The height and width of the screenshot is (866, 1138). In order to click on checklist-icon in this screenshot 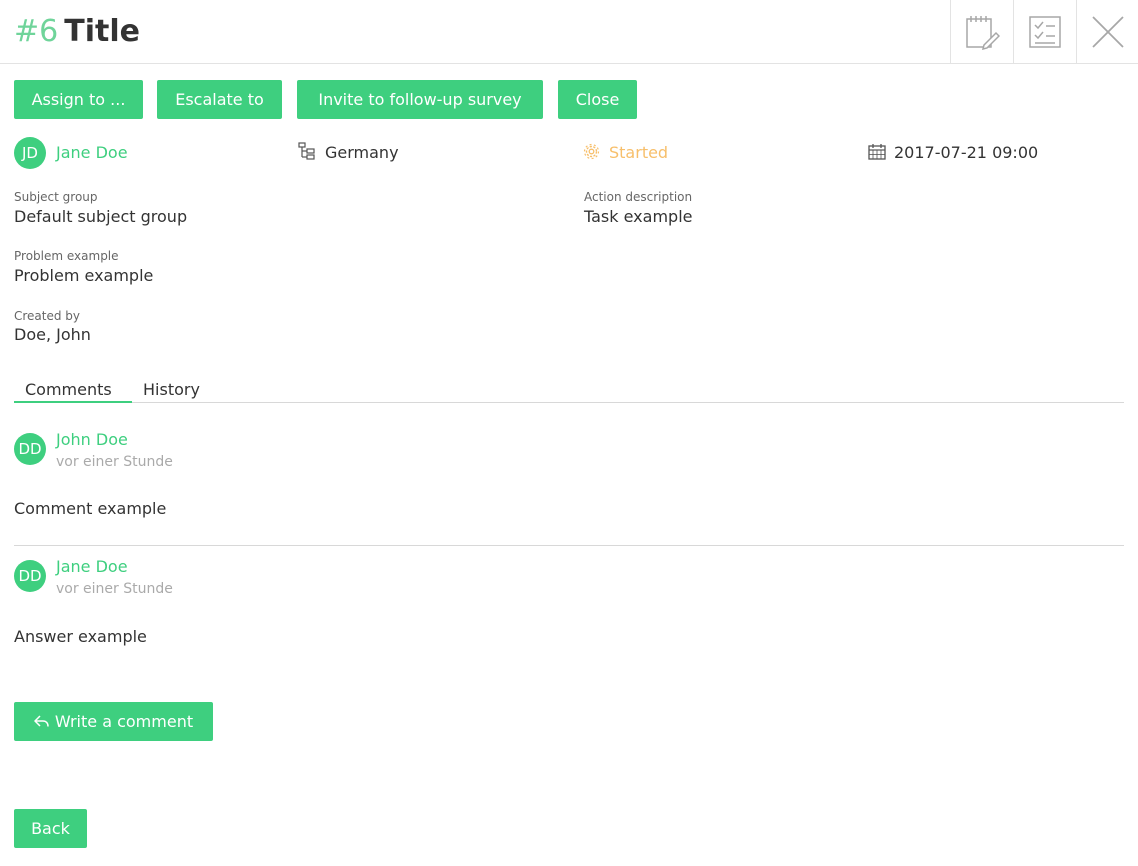, I will do `click(1045, 31)`.